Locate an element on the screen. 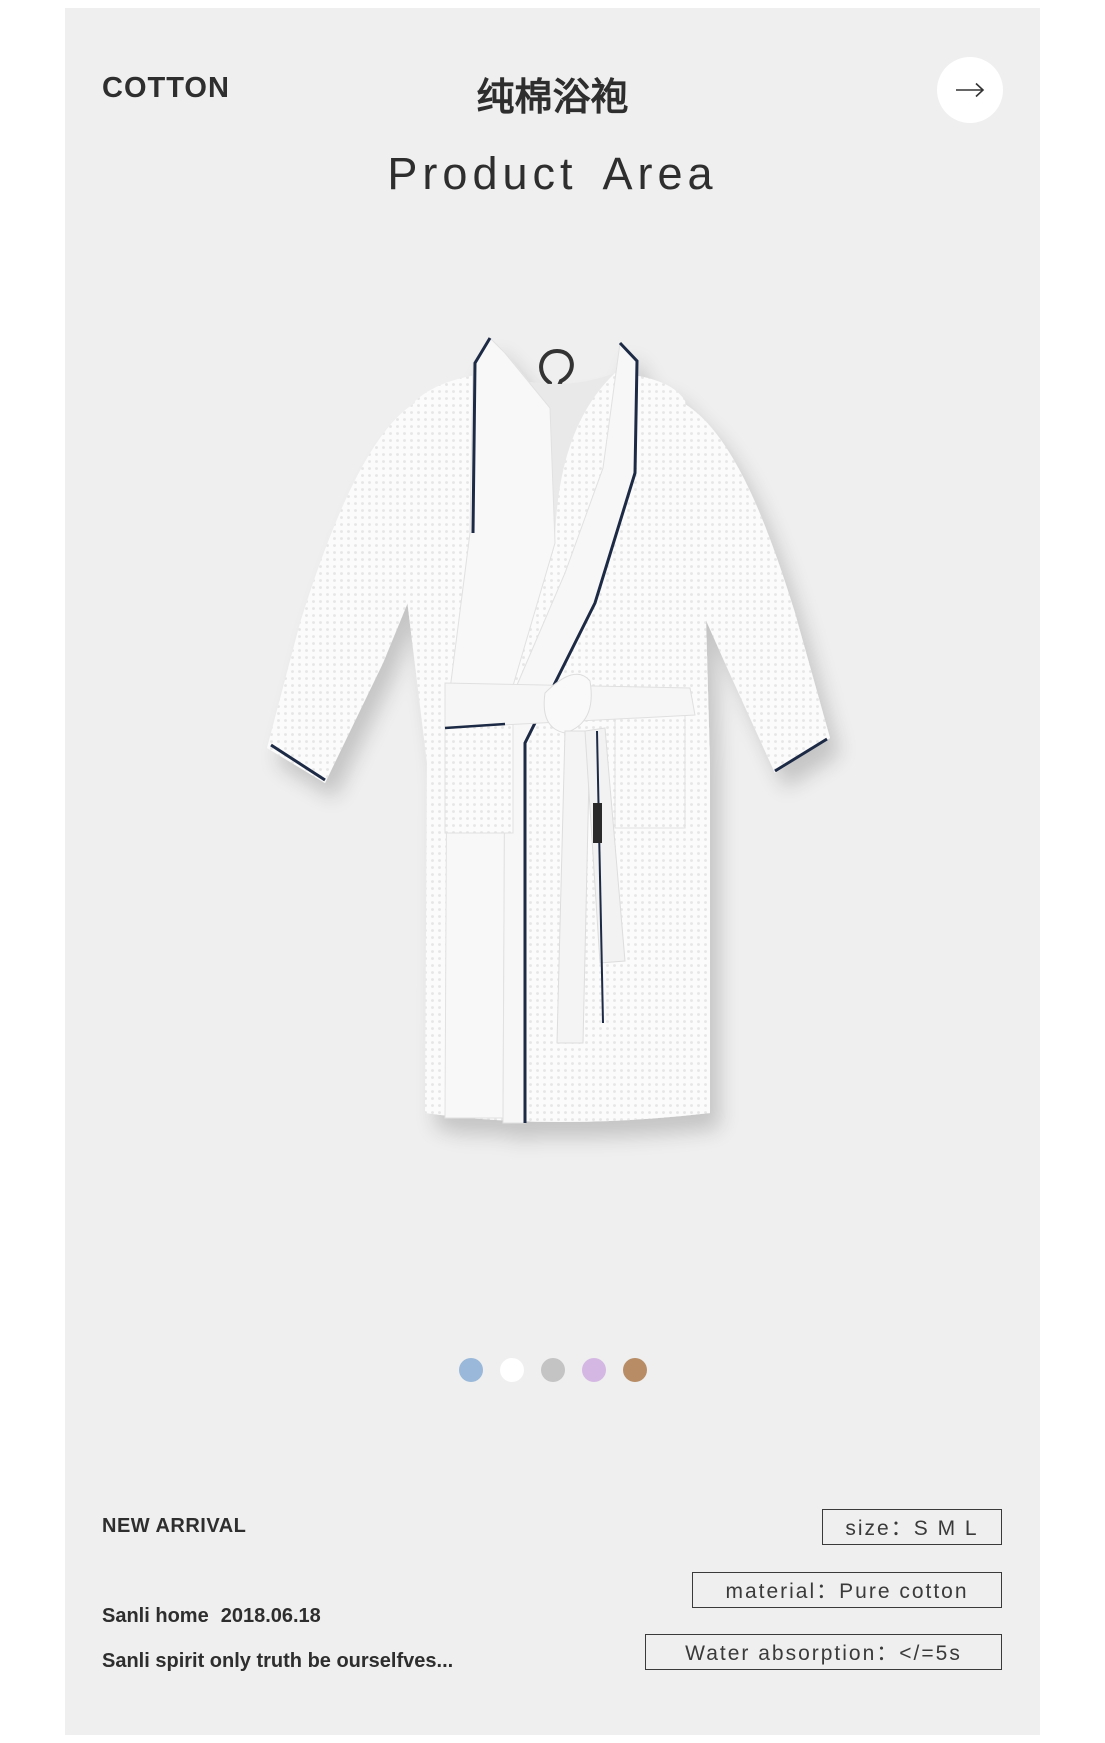 The width and height of the screenshot is (1105, 1743). next-button is located at coordinates (970, 90).